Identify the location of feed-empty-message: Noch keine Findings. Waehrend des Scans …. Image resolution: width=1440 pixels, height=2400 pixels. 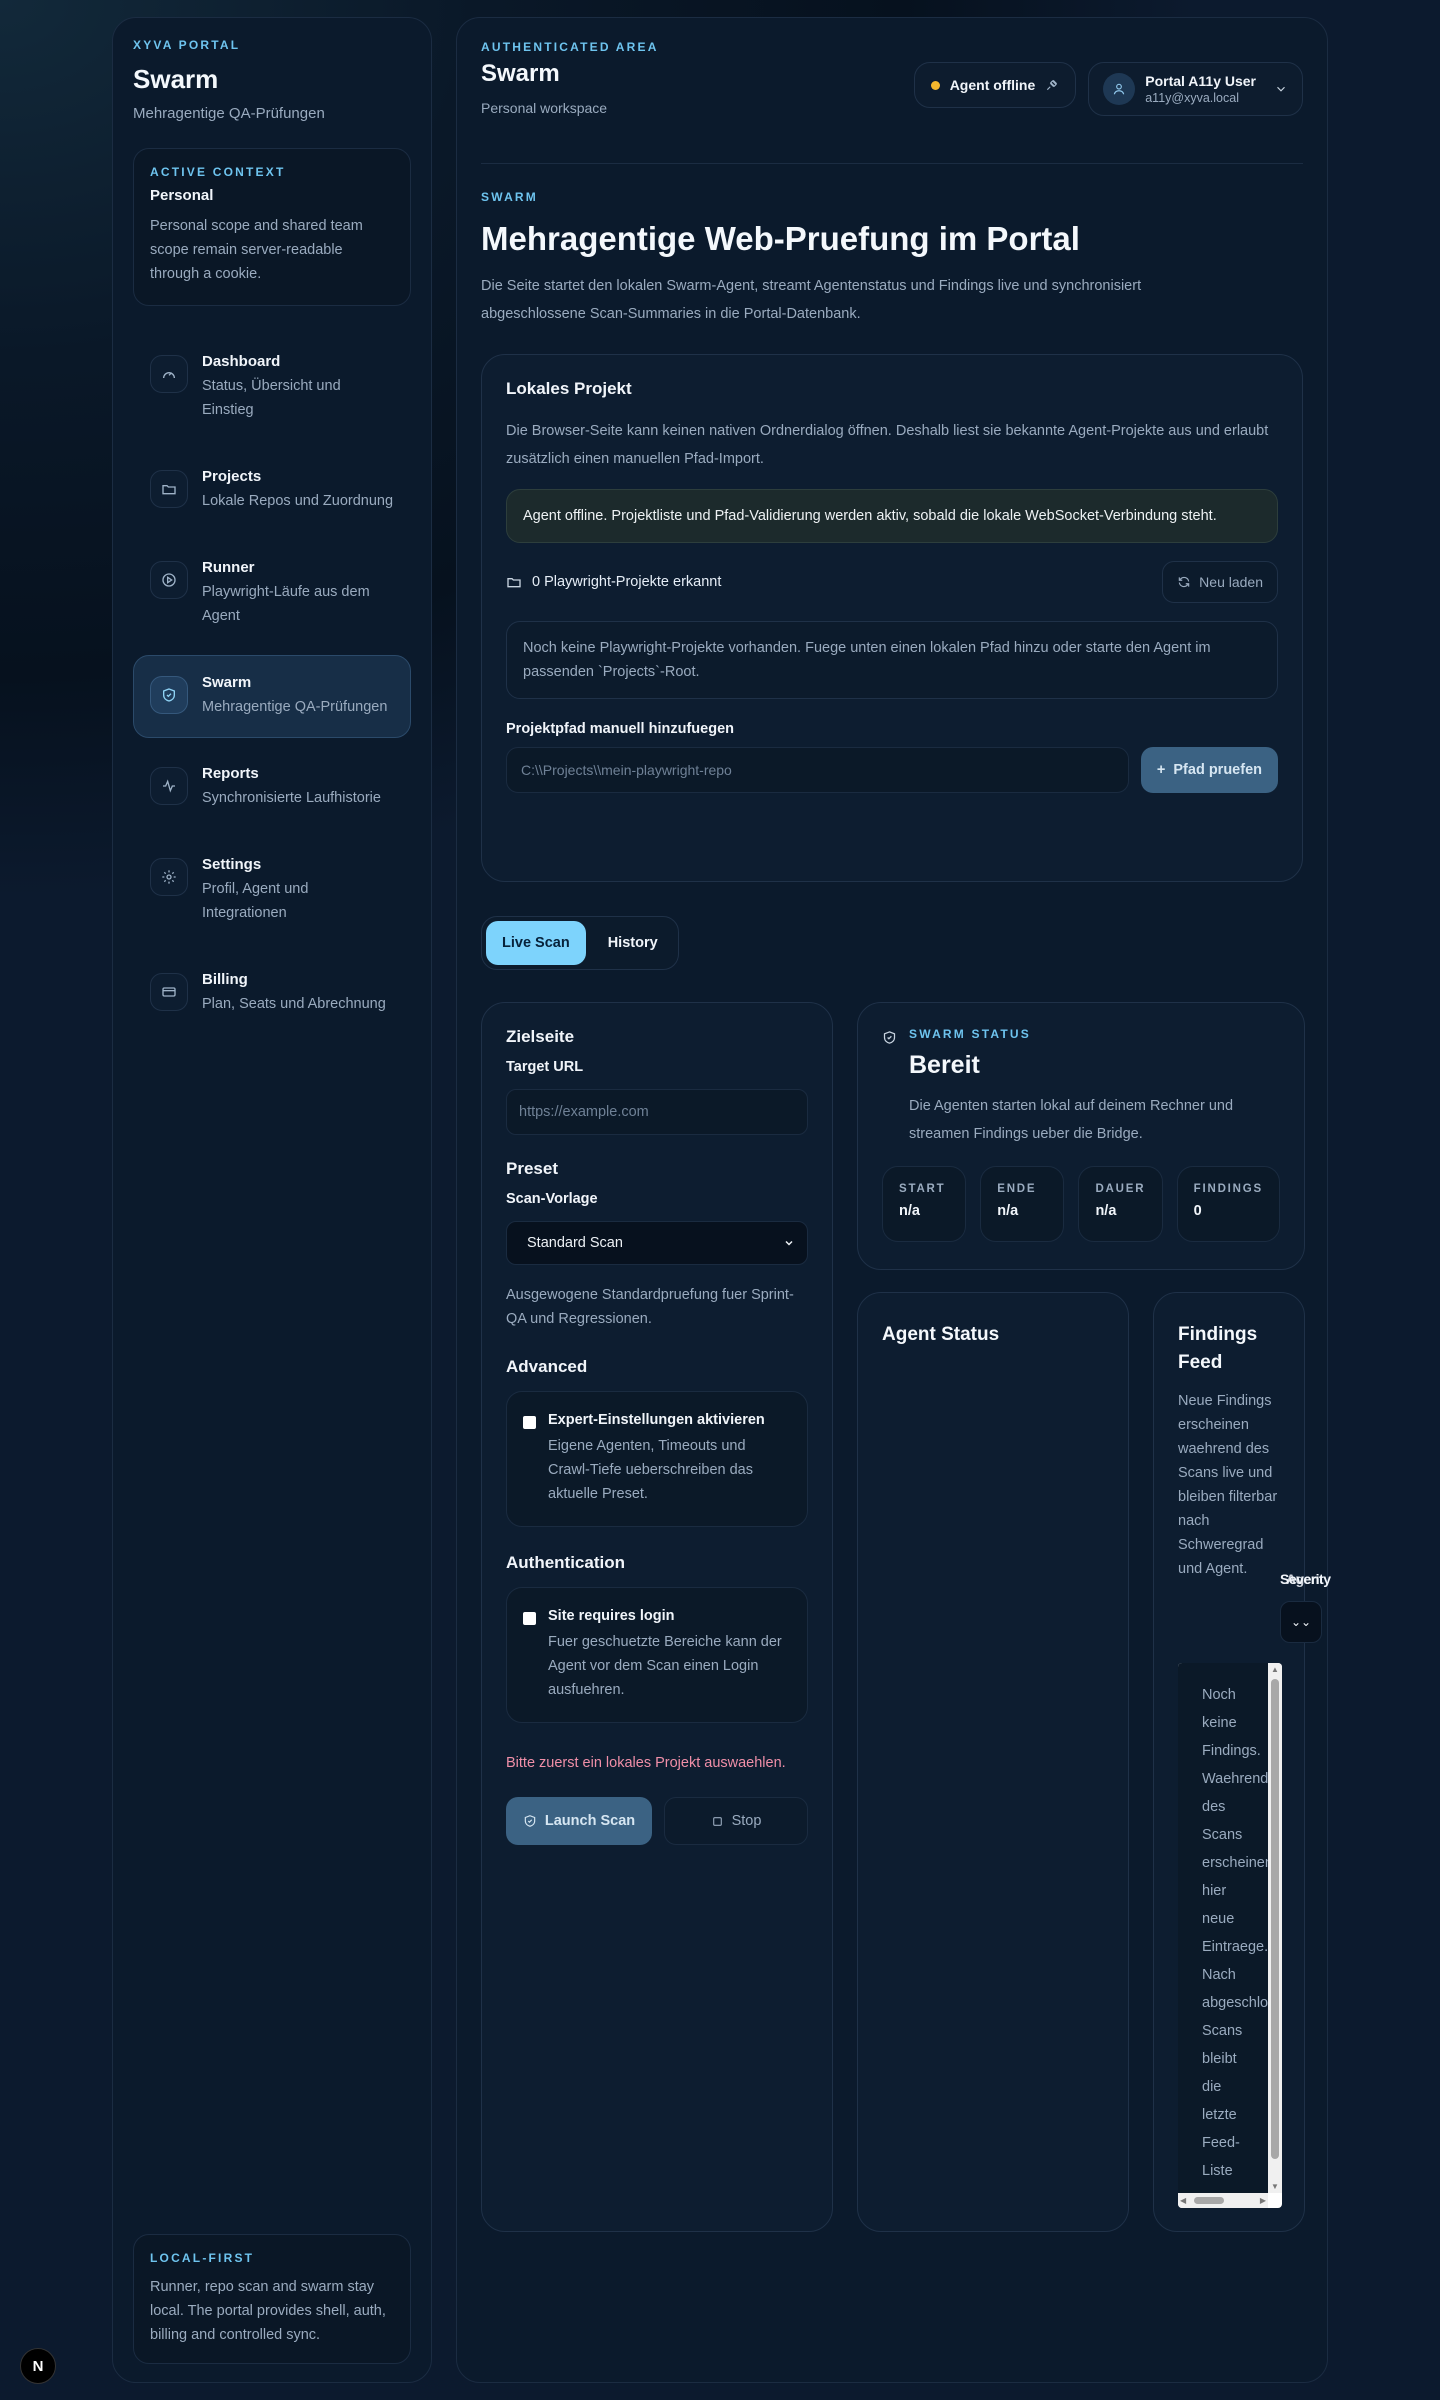
(1223, 1928).